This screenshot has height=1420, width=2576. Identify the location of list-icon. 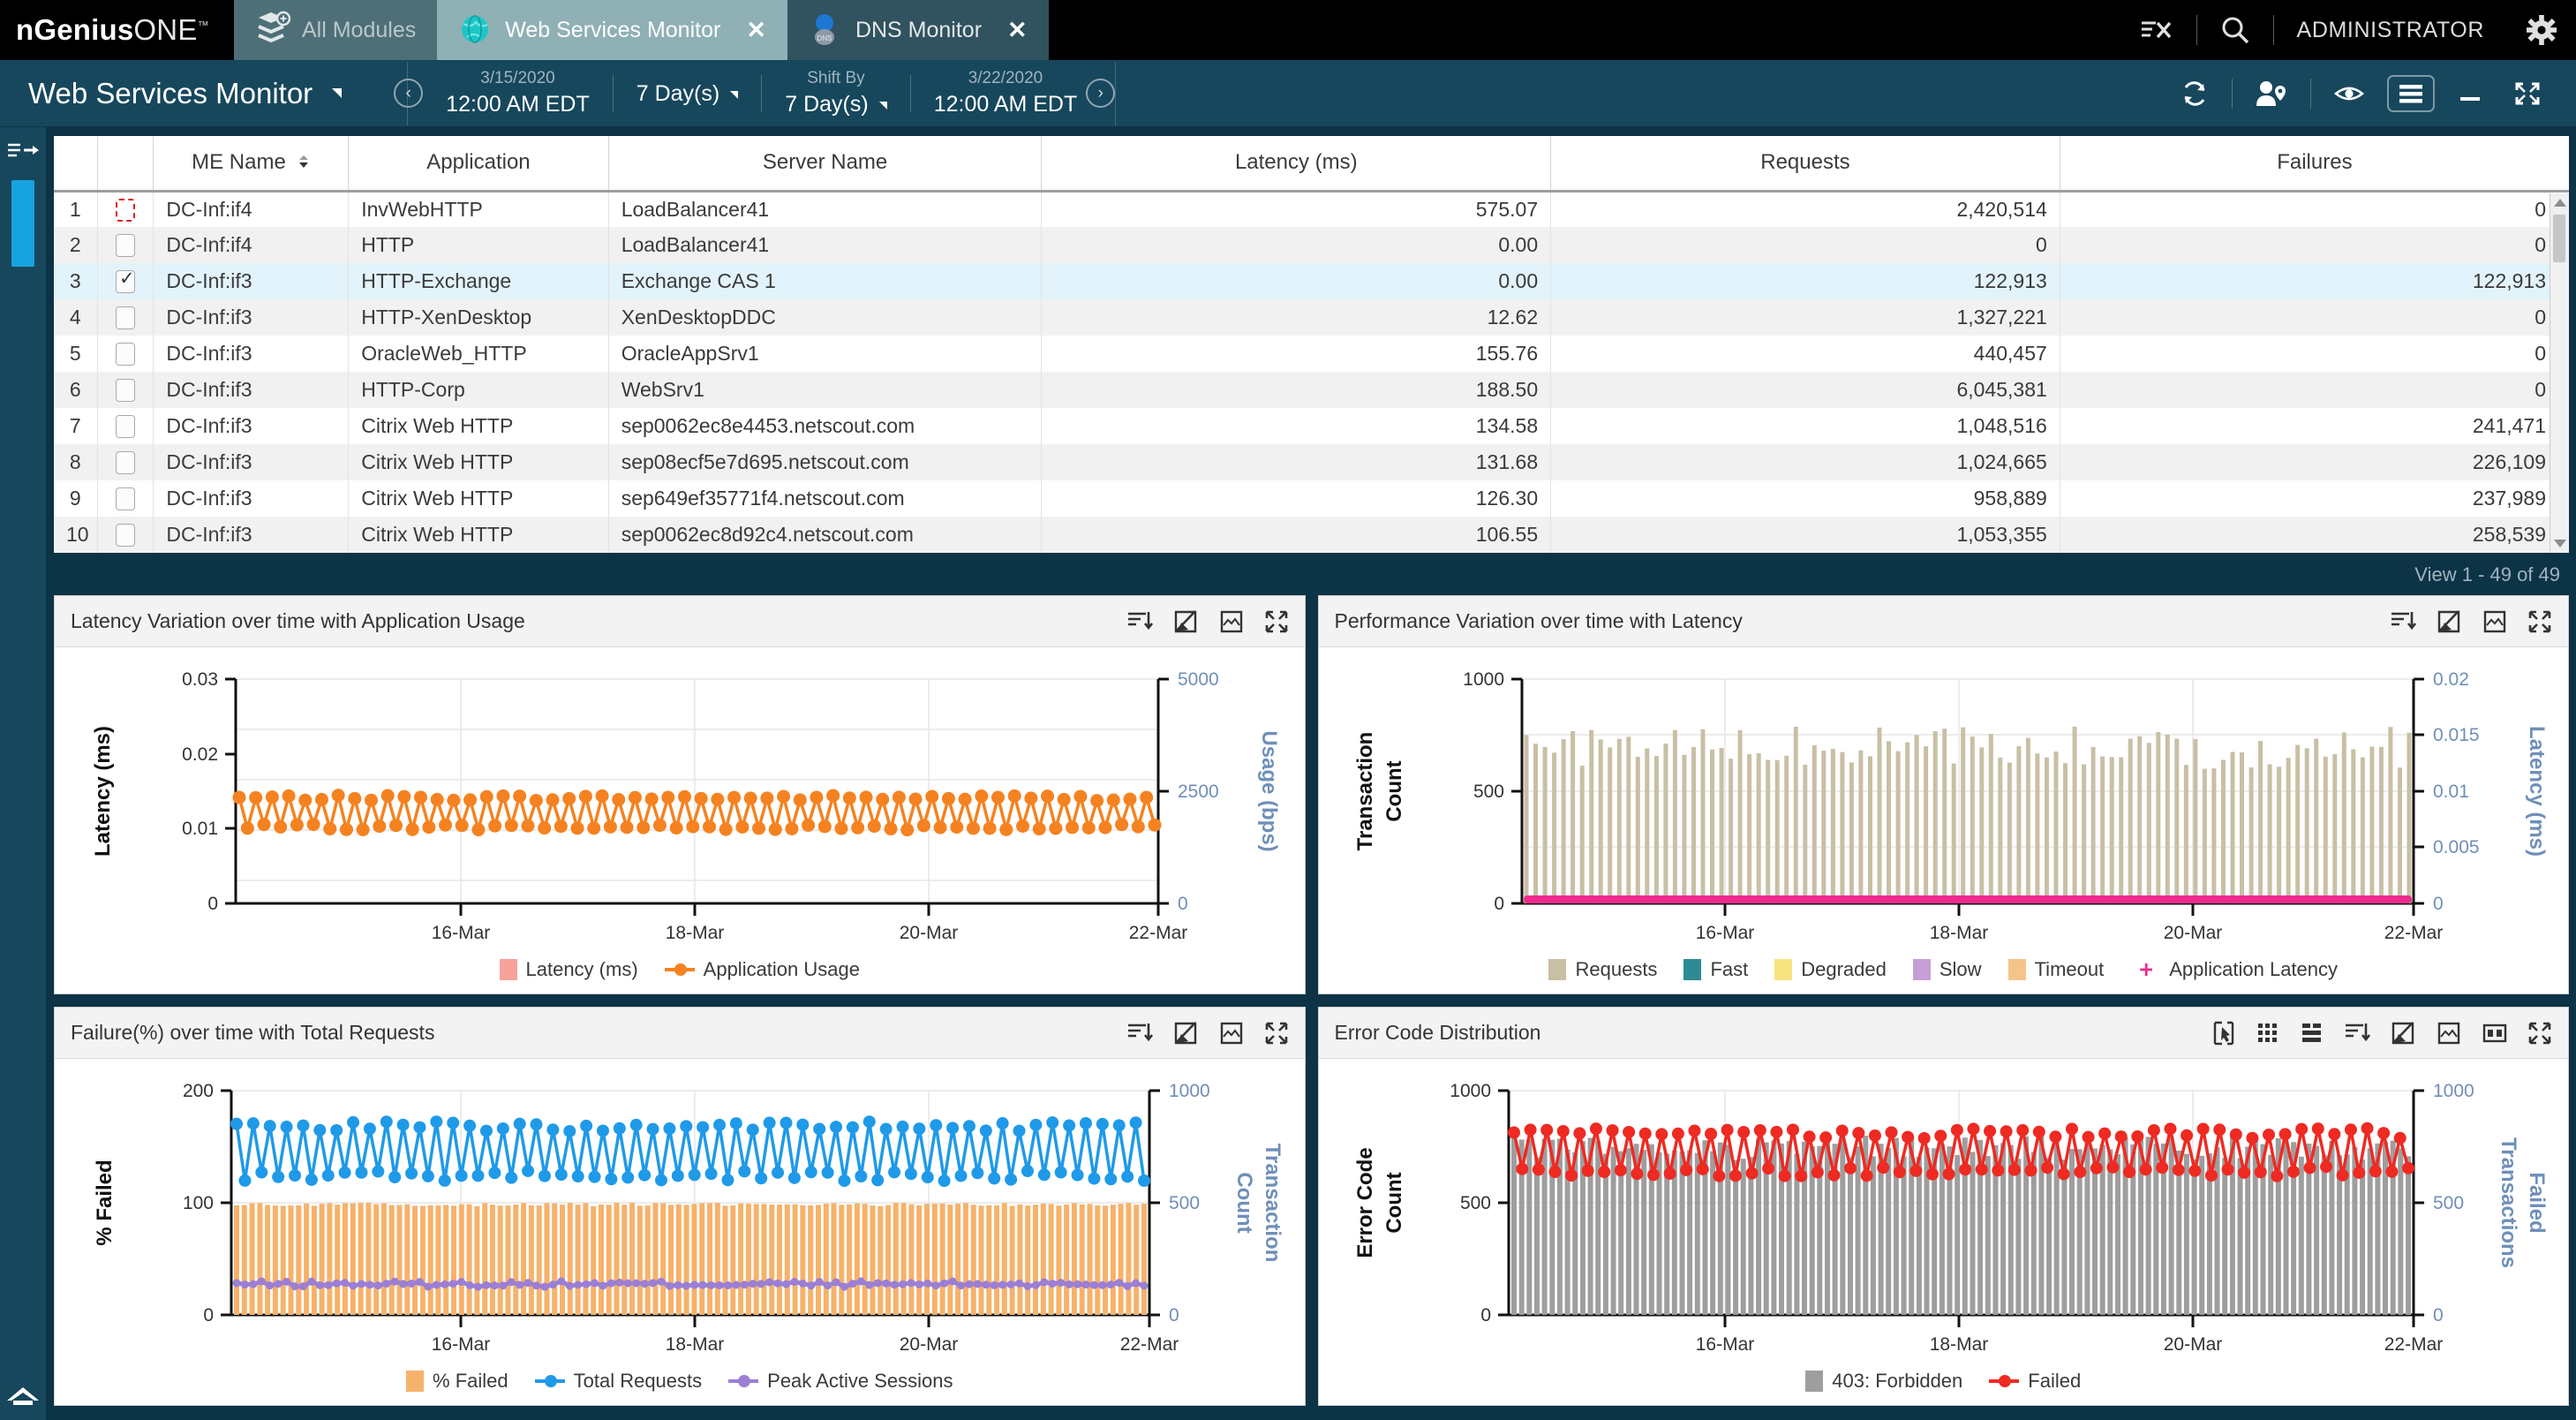
(2312, 1034).